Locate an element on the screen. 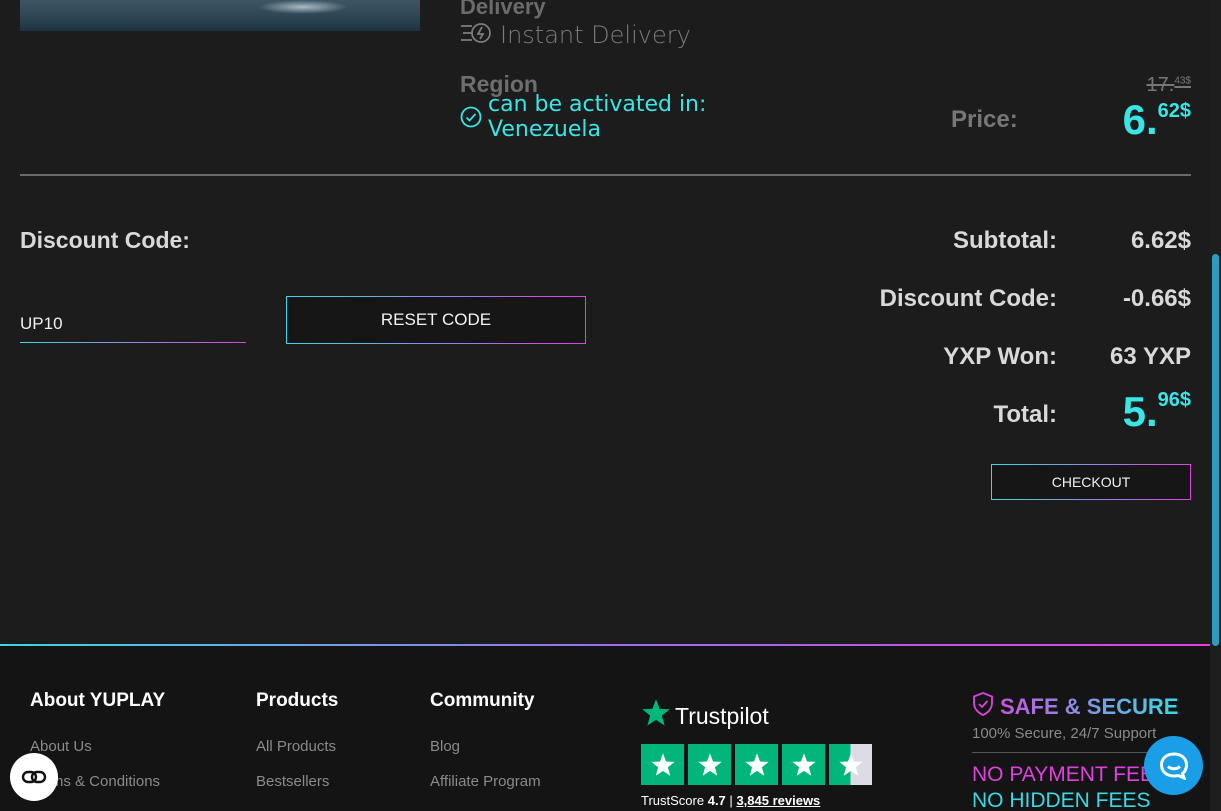  safe-secure-subtitle: 100% Secure, 24/7 Support is located at coordinates (1072, 739).